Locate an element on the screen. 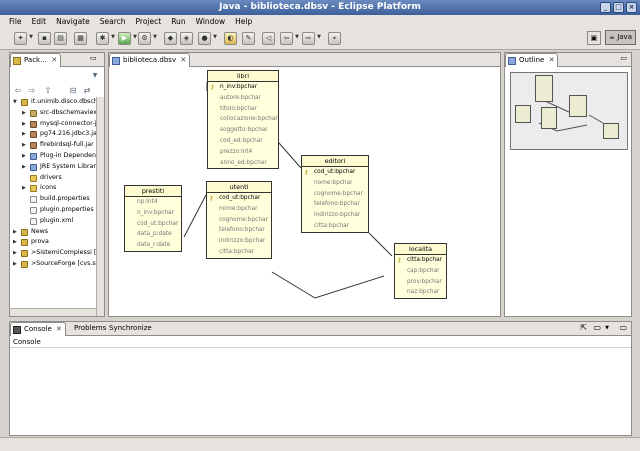 The width and height of the screenshot is (640, 451). primary-key-field: ⚷ citta:bpchar is located at coordinates (420, 260).